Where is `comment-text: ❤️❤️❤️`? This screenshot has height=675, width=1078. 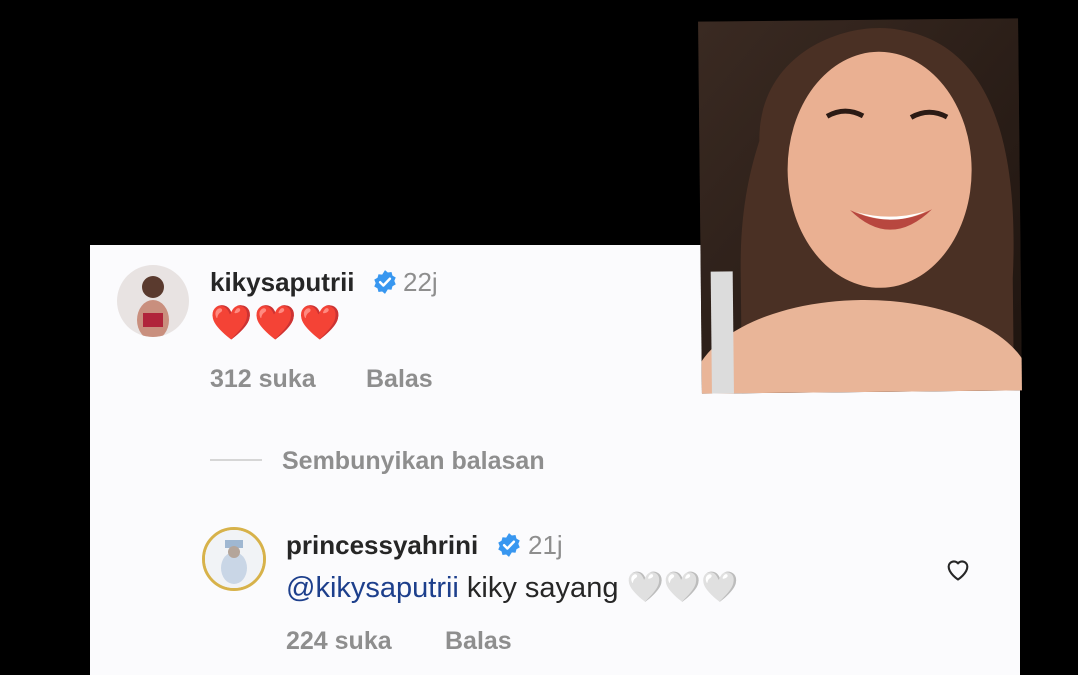 comment-text: ❤️❤️❤️ is located at coordinates (277, 323).